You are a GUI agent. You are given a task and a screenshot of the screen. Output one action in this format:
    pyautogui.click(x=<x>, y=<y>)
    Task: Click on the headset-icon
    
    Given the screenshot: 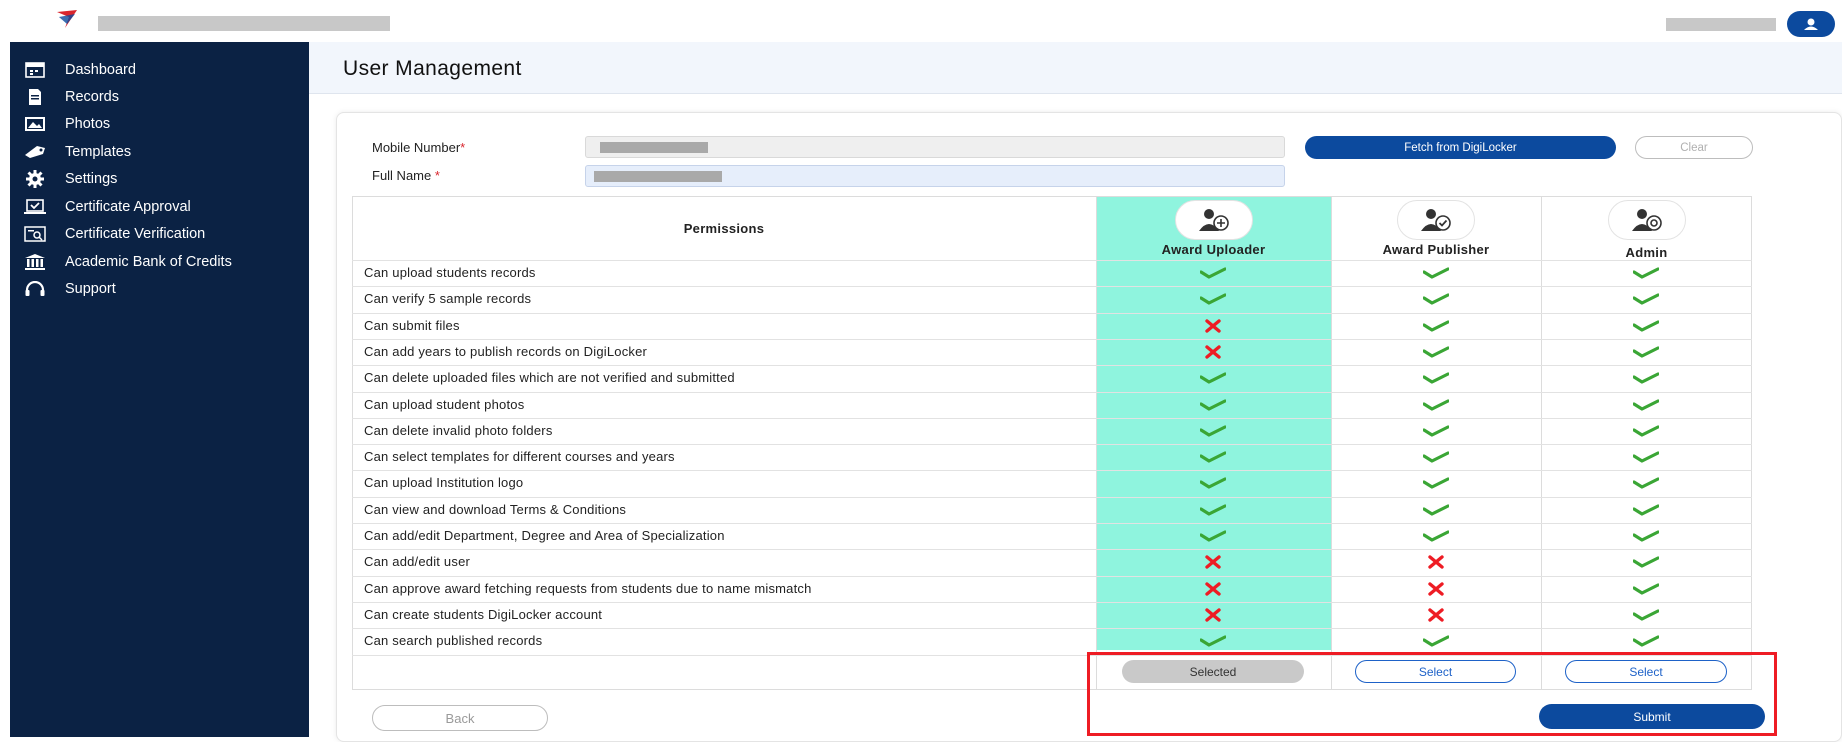 What is the action you would take?
    pyautogui.click(x=35, y=289)
    